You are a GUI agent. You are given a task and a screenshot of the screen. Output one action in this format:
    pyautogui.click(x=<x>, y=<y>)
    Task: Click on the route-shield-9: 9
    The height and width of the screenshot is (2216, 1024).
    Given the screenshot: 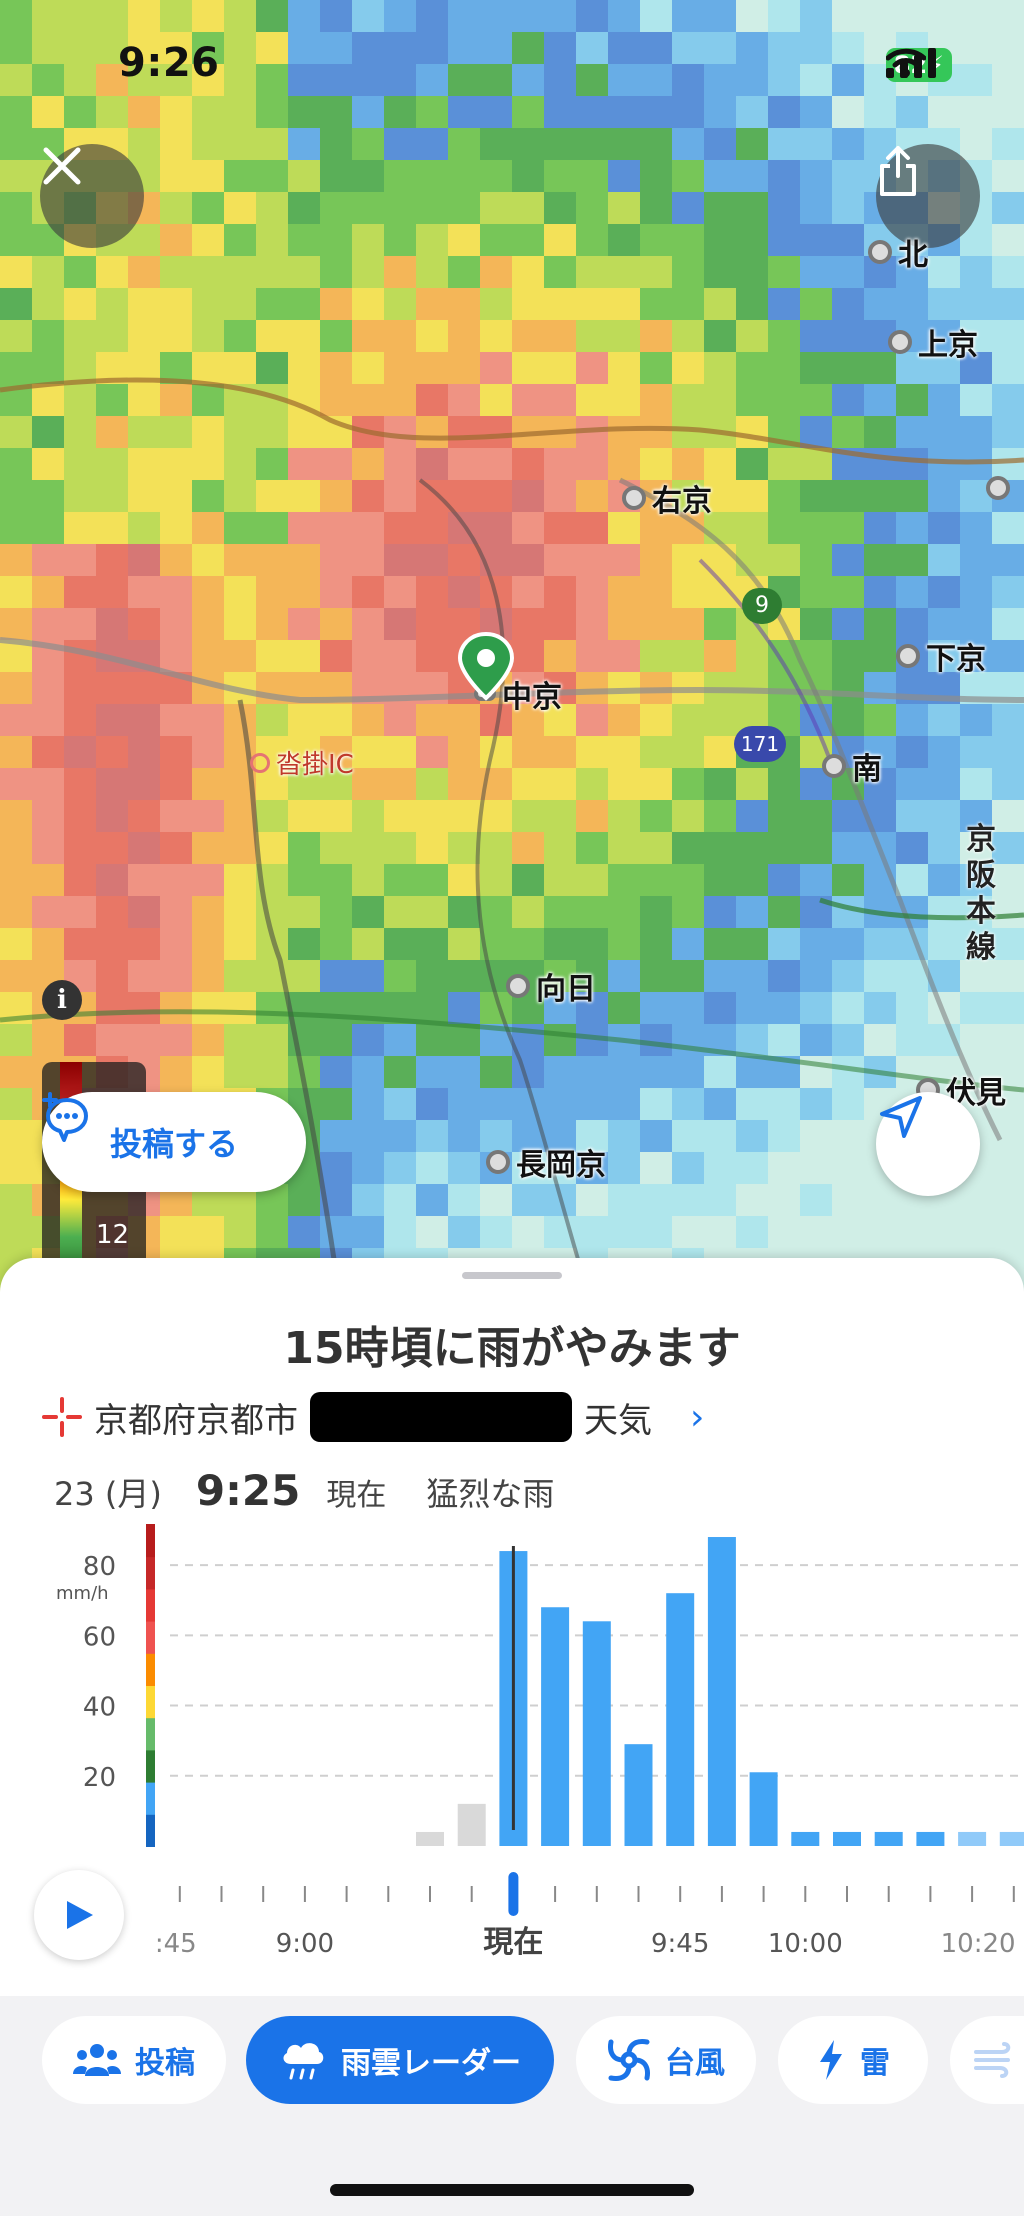 What is the action you would take?
    pyautogui.click(x=762, y=606)
    